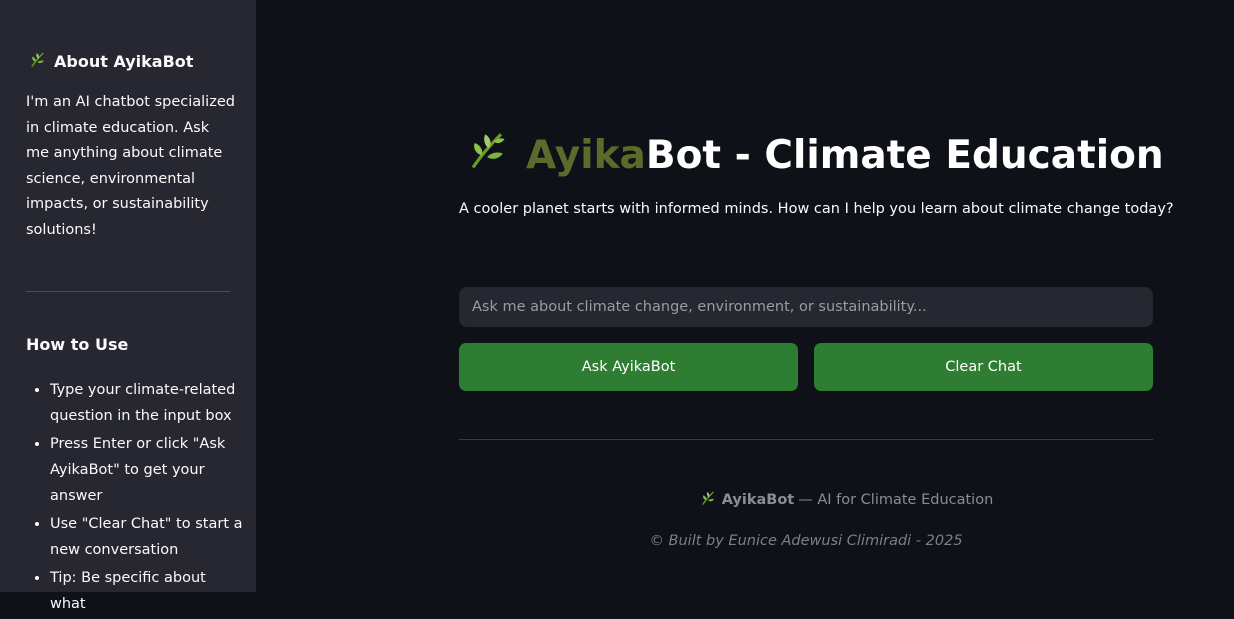  Describe the element at coordinates (148, 591) in the screenshot. I see `list-item: Tip: Be specific about what` at that location.